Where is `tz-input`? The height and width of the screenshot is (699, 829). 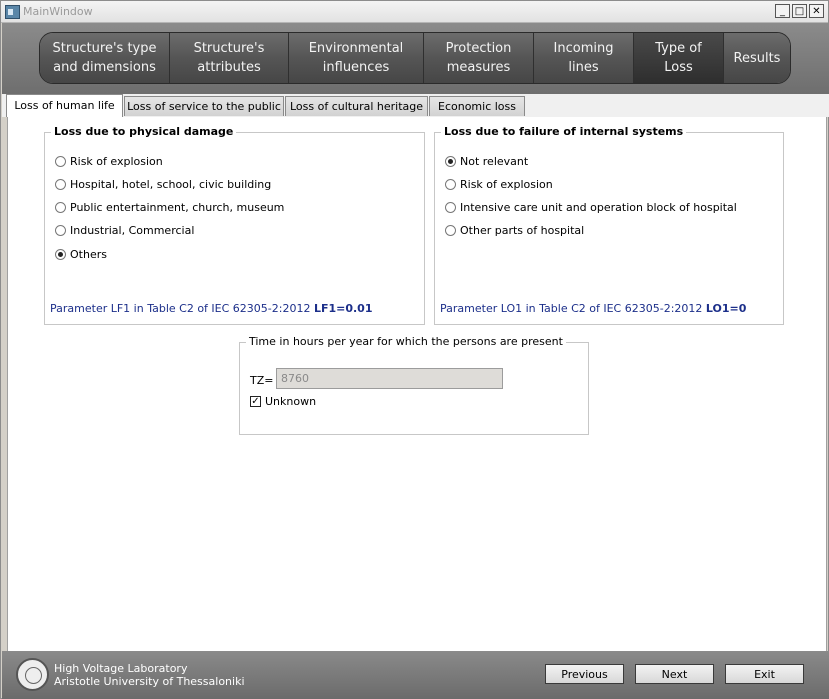 tz-input is located at coordinates (389, 378).